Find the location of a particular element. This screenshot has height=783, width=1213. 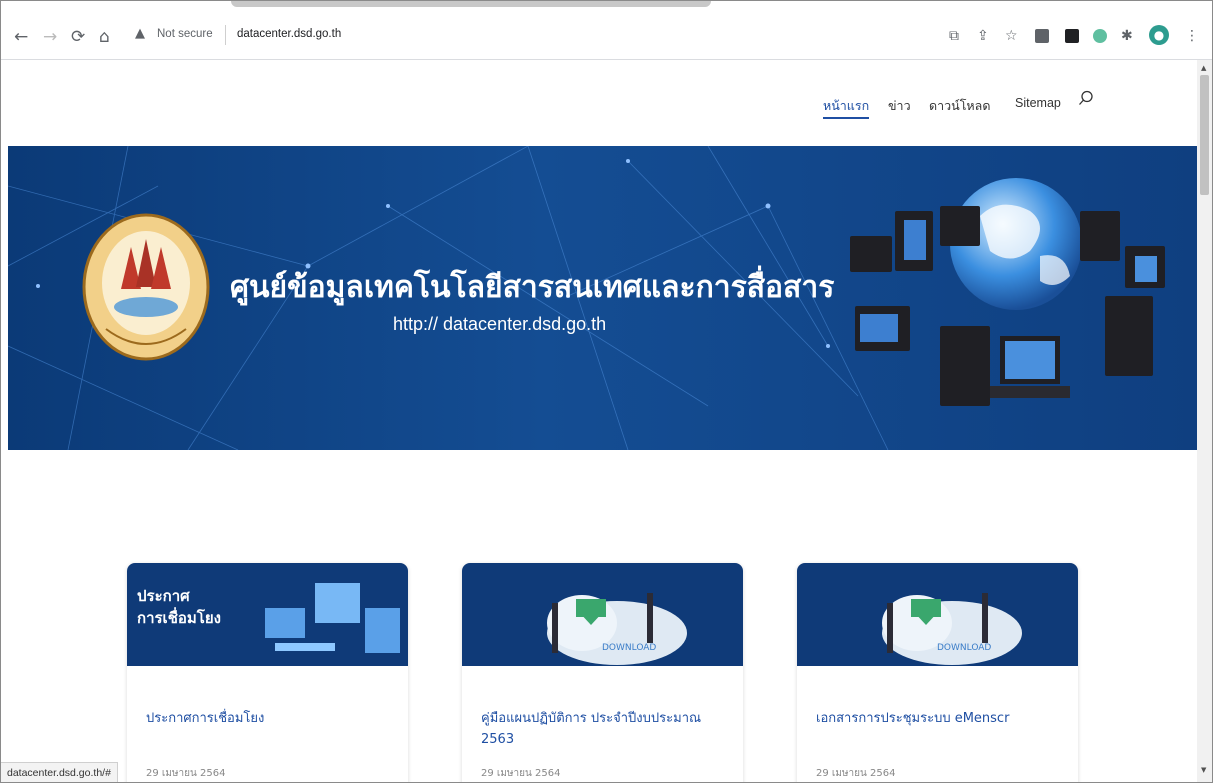

scroll-thumb is located at coordinates (1204, 135).